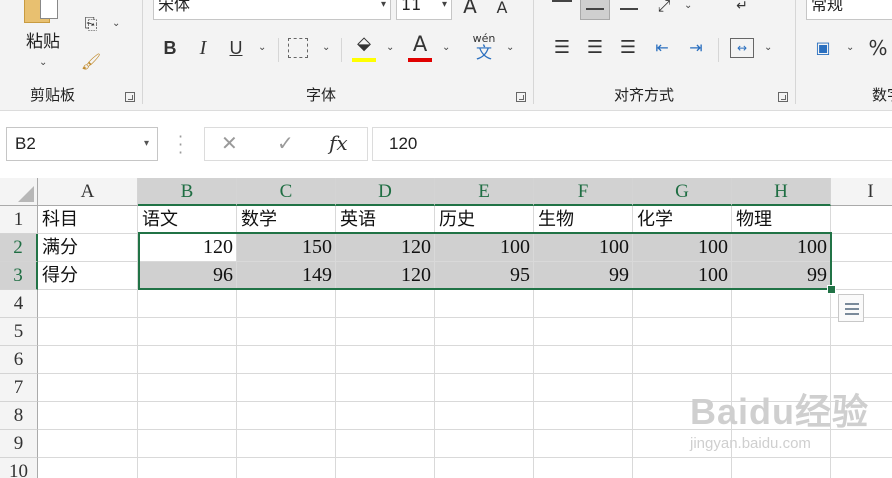 The width and height of the screenshot is (892, 478). What do you see at coordinates (88, 444) in the screenshot?
I see `cell-a9` at bounding box center [88, 444].